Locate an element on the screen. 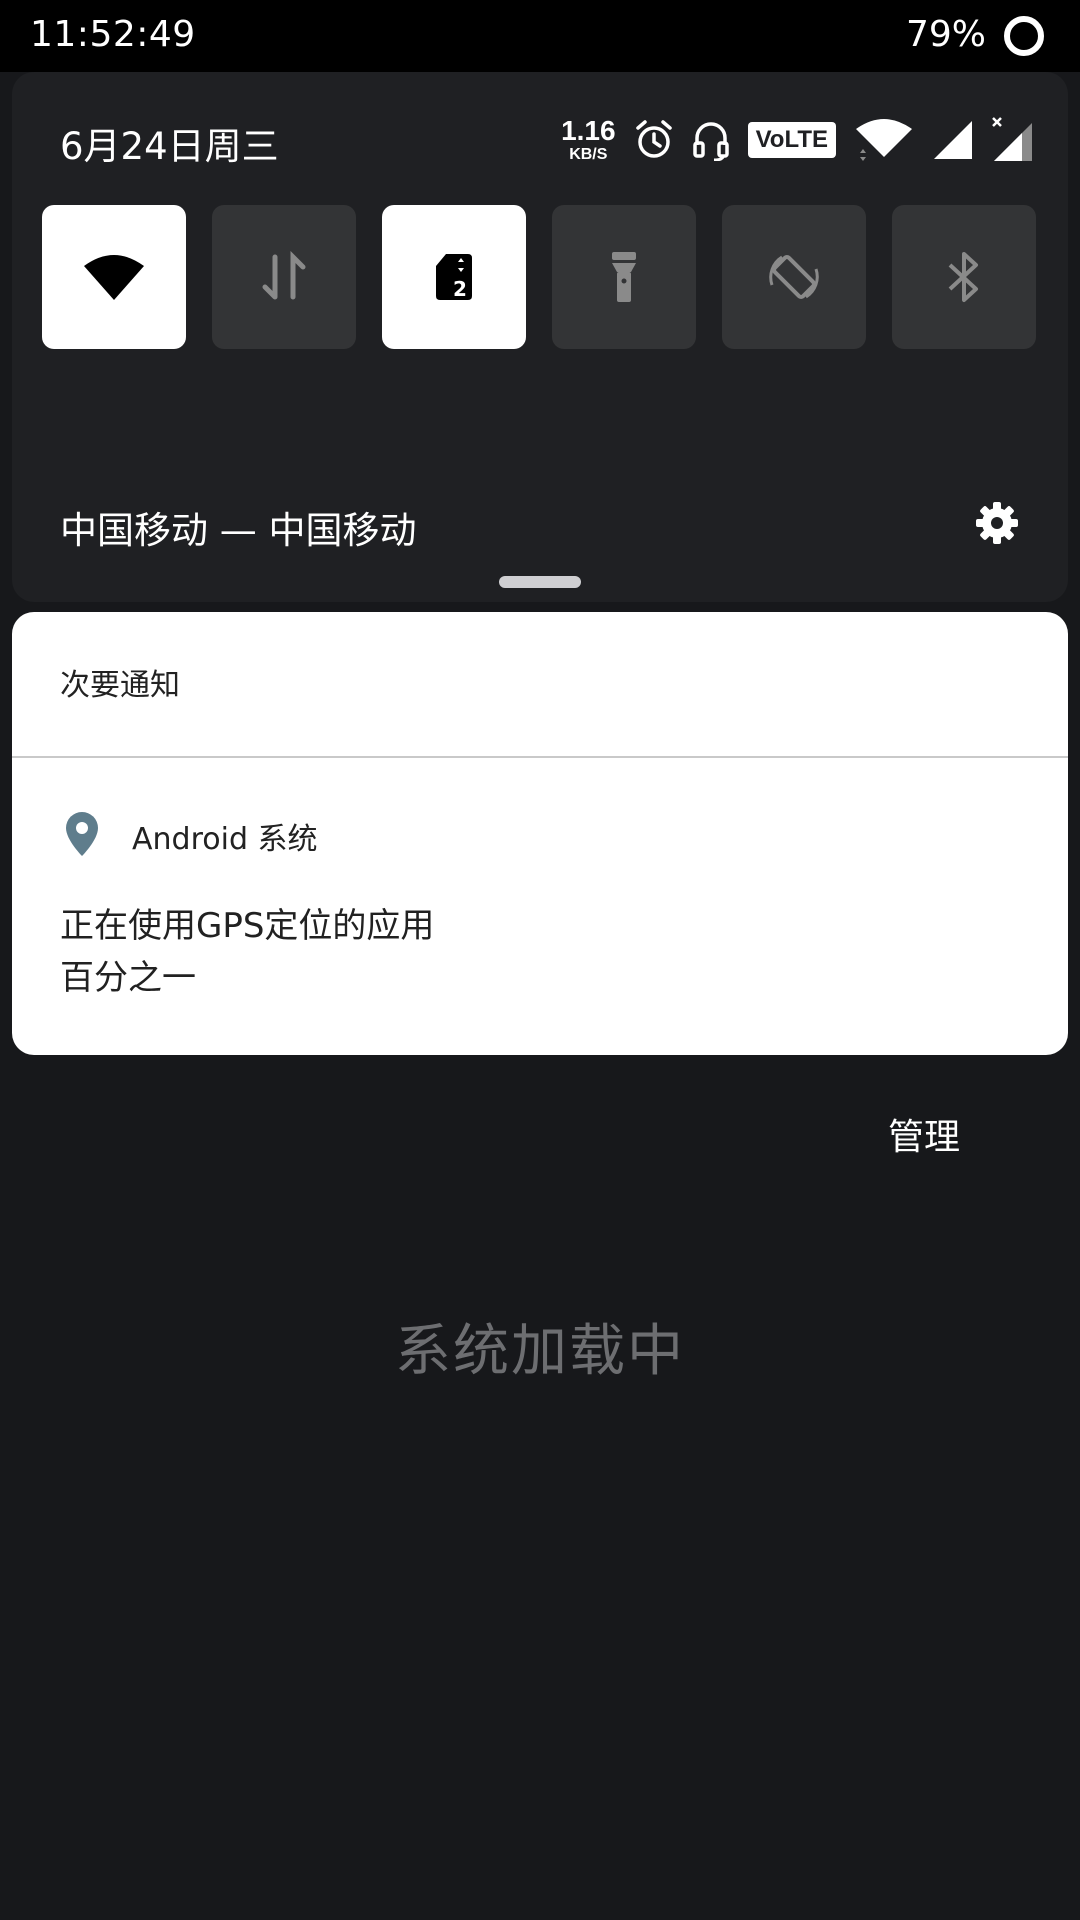 Image resolution: width=1080 pixels, height=1920 pixels. status-time: 11:52:49 is located at coordinates (113, 34).